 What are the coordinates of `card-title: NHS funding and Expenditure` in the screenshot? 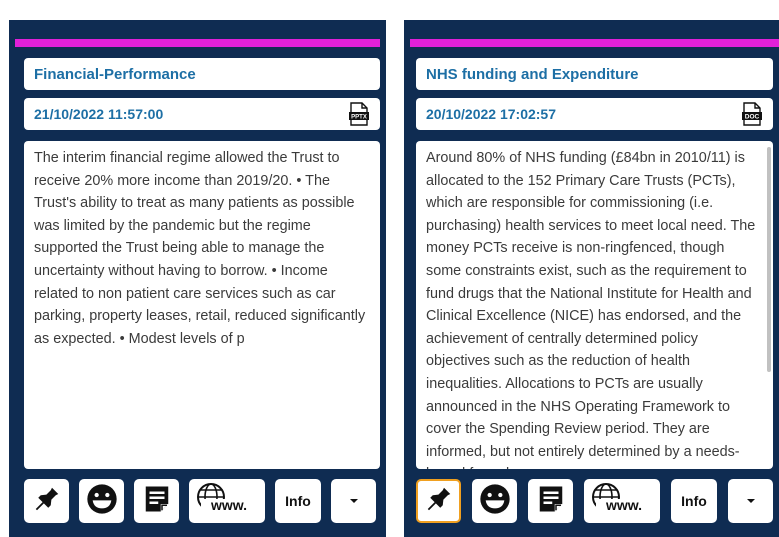 It's located at (532, 74).